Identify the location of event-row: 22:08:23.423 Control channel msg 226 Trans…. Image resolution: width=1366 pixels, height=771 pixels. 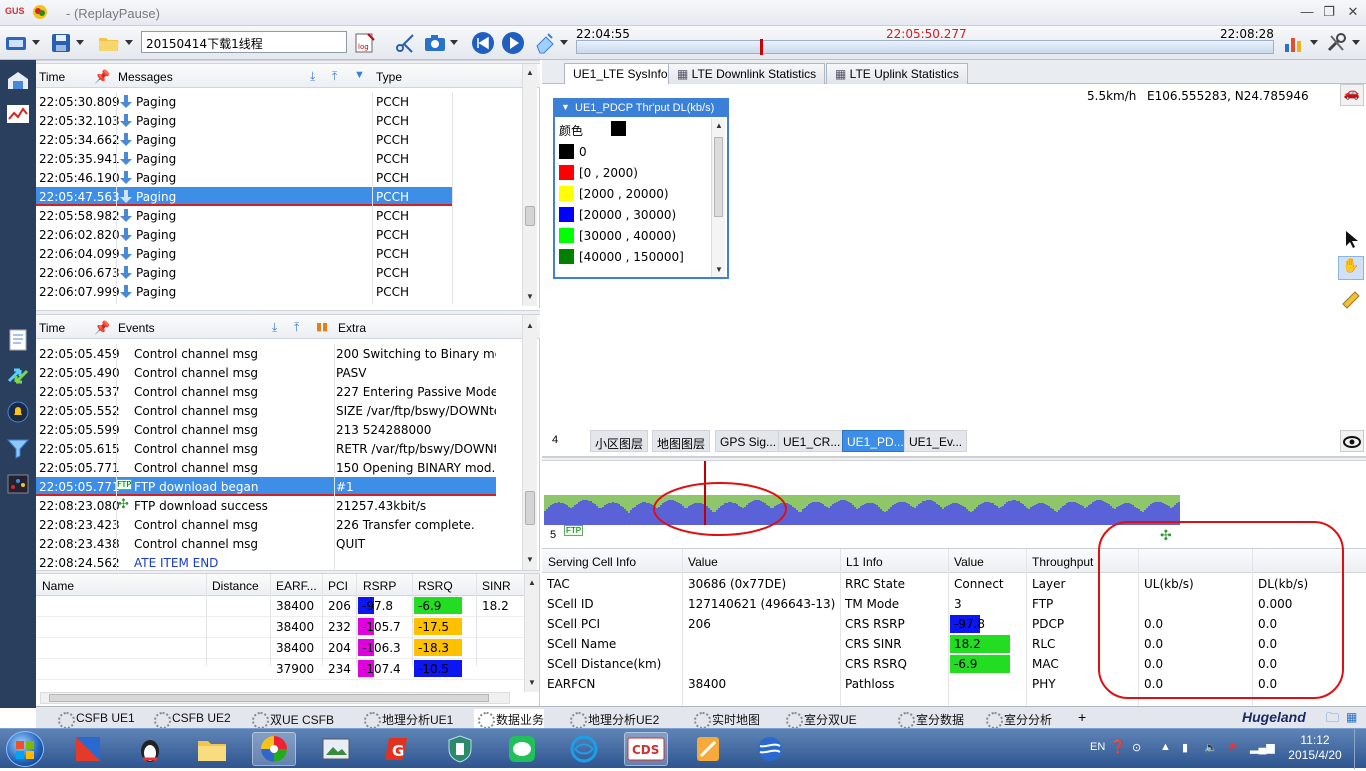
(266, 524).